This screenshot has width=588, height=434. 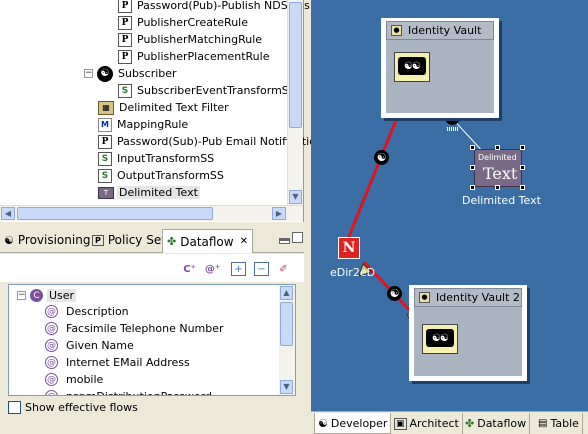 I want to click on tab-developer: ☯ Developer, so click(x=353, y=423).